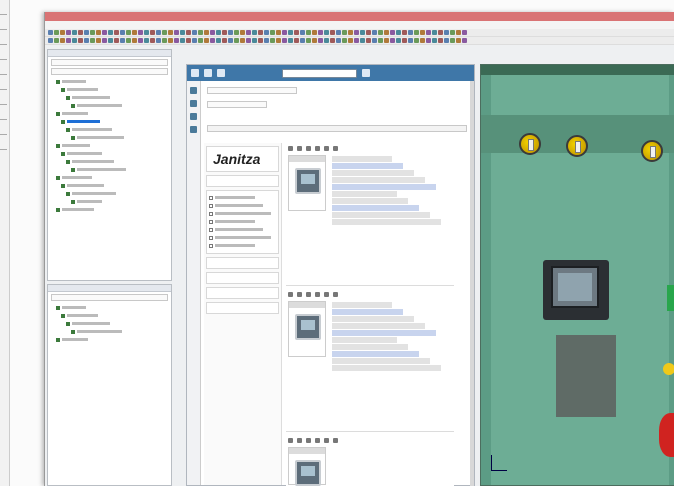 The height and width of the screenshot is (486, 674). I want to click on project-tree, so click(109, 146).